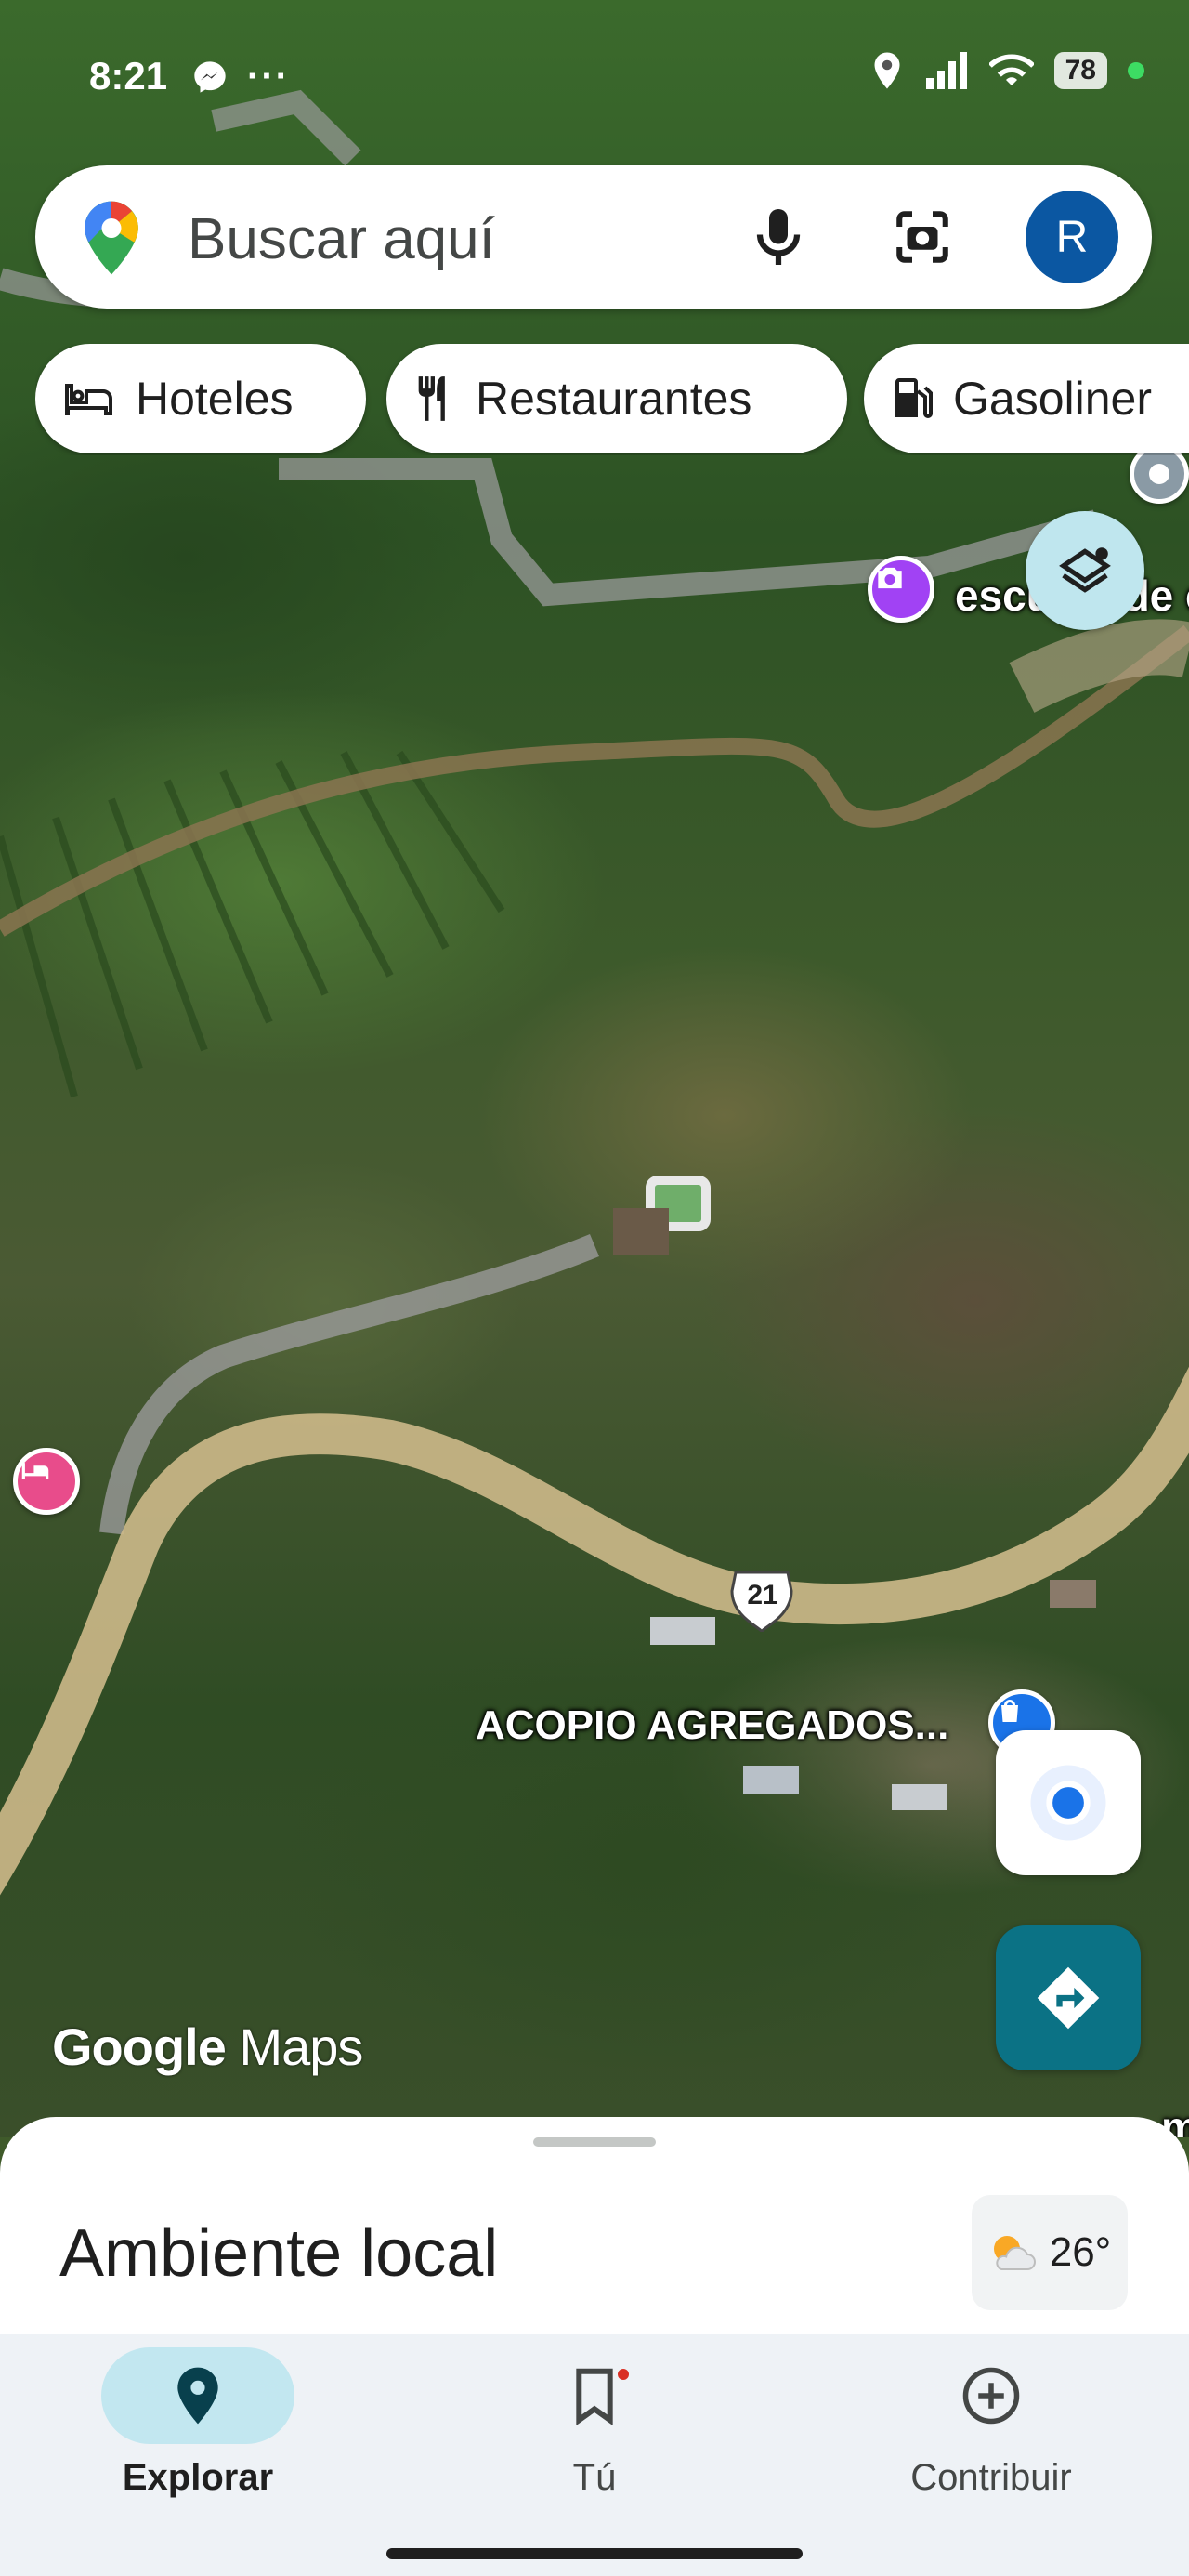 This screenshot has height=2576, width=1189. I want to click on chip-restaurants: Restaurantes, so click(617, 398).